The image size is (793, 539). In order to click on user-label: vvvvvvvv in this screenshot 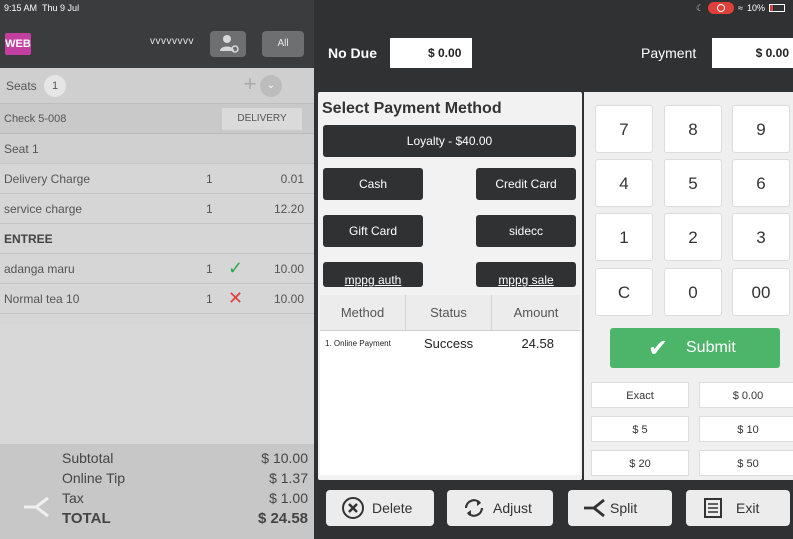, I will do `click(172, 41)`.